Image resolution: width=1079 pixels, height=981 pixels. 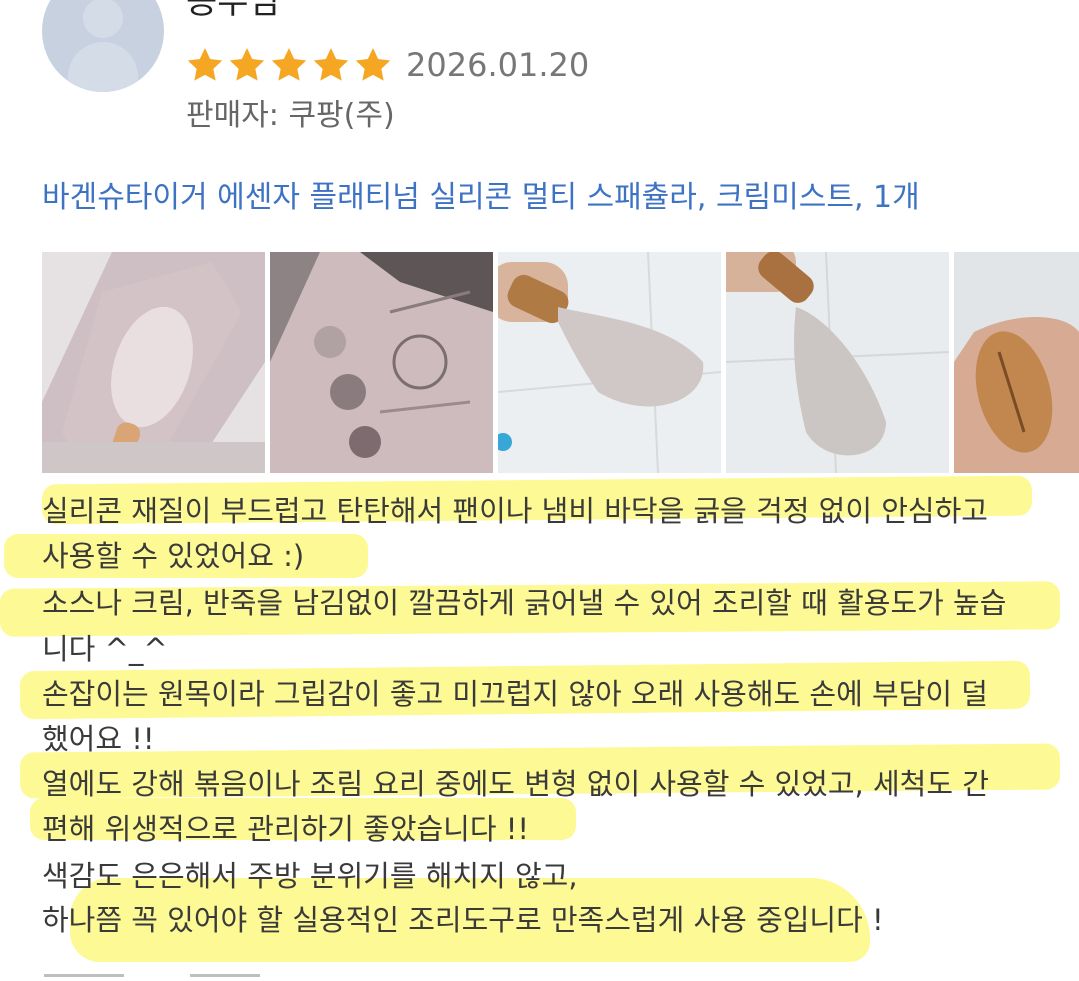 I want to click on reviewer-name: 공주님, so click(x=233, y=11).